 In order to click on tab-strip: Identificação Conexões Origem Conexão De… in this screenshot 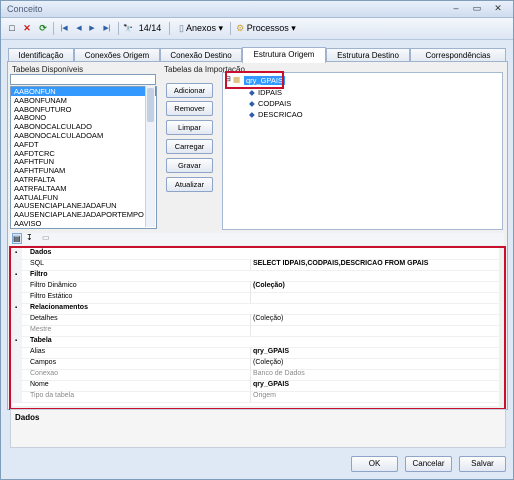, I will do `click(258, 55)`.